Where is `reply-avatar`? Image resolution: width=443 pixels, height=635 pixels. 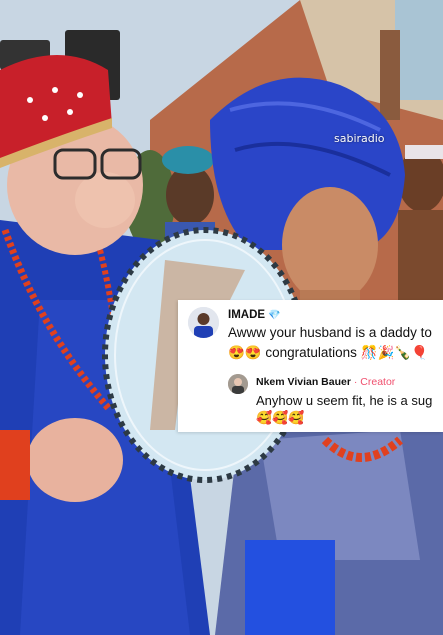 reply-avatar is located at coordinates (238, 384).